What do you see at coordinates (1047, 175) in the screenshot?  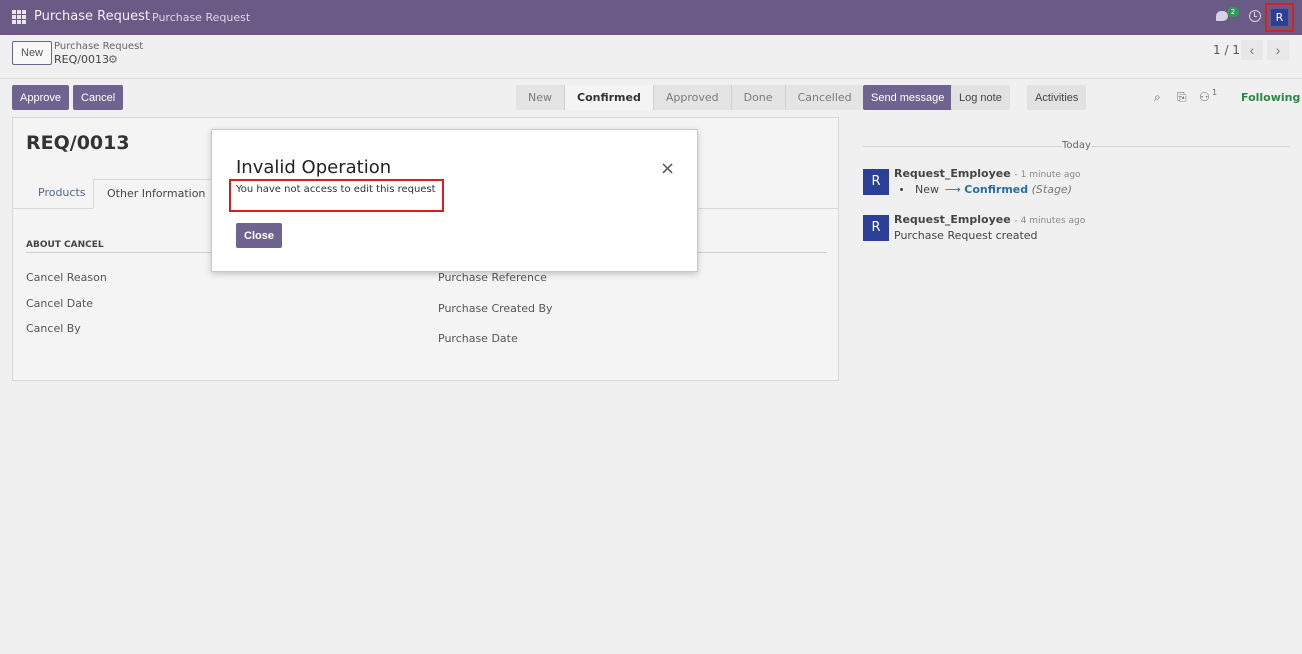 I see `message-time: - 1 minute ago` at bounding box center [1047, 175].